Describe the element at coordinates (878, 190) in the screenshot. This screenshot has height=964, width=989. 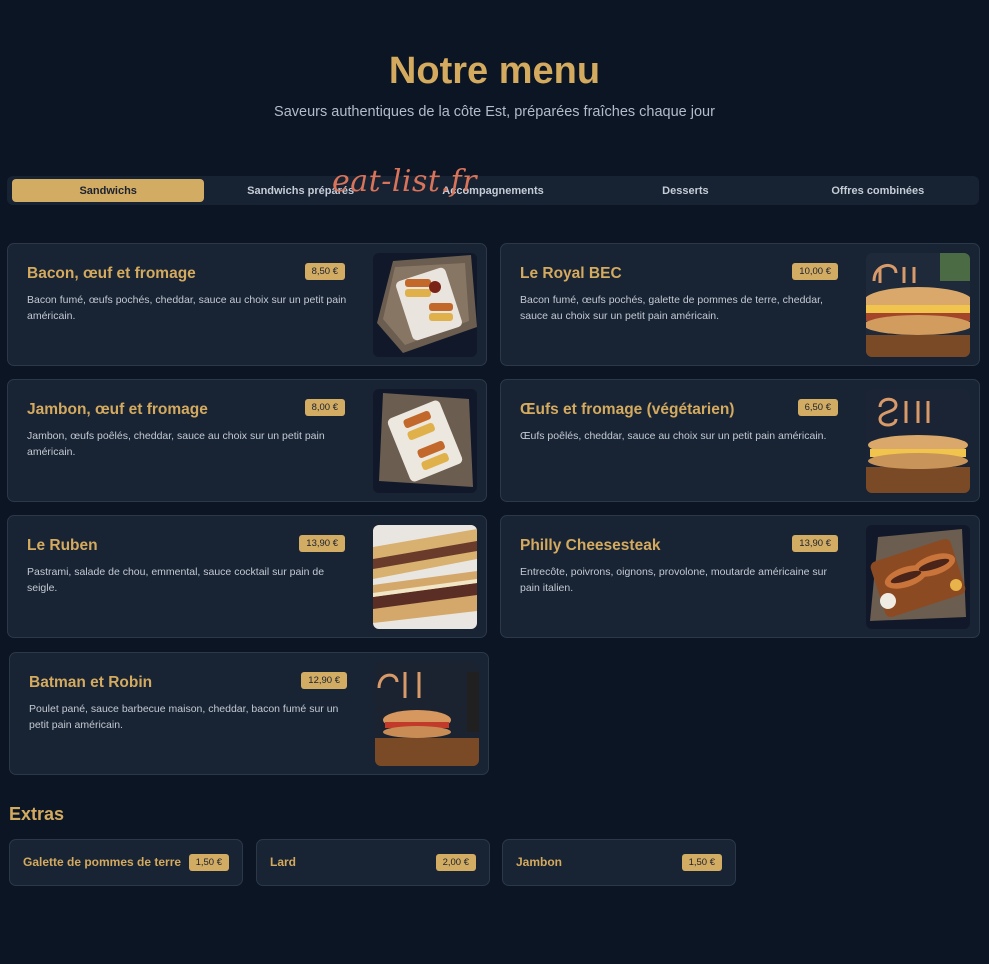
I see `tab-offres-combinees: Offres combinées` at that location.